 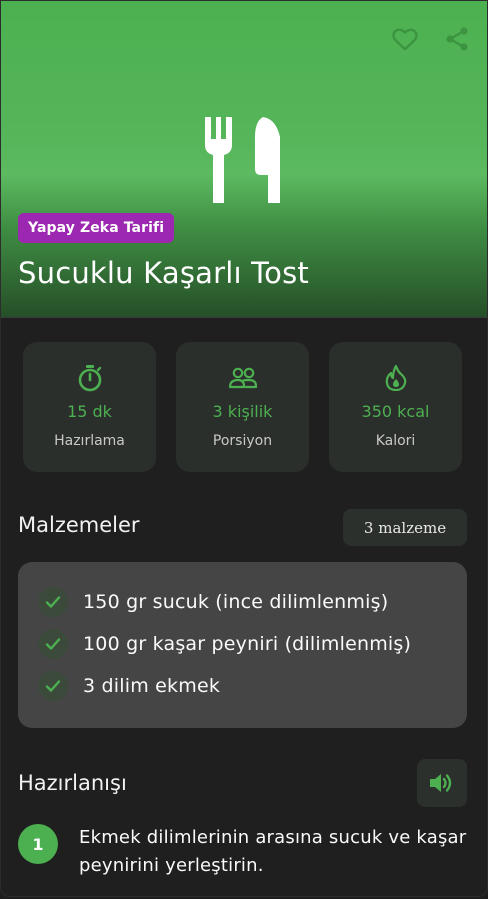 What do you see at coordinates (431, 39) in the screenshot?
I see `hero-actions` at bounding box center [431, 39].